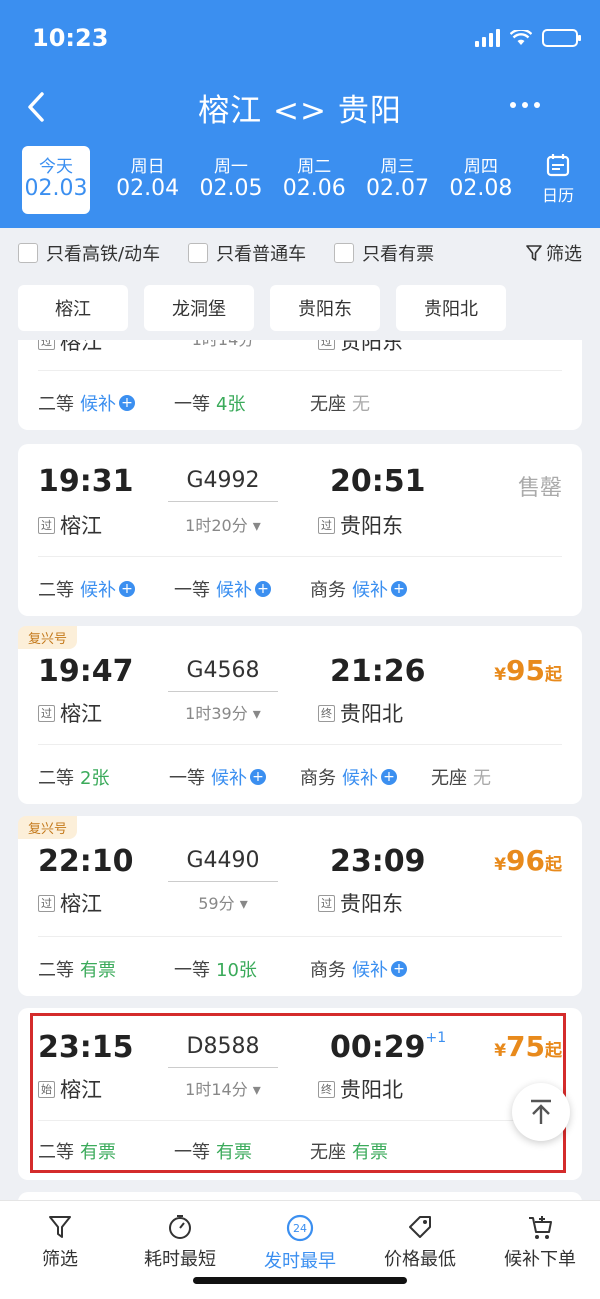 The height and width of the screenshot is (1299, 600). What do you see at coordinates (247, 253) in the screenshot?
I see `filter-normal: 只看普通车` at bounding box center [247, 253].